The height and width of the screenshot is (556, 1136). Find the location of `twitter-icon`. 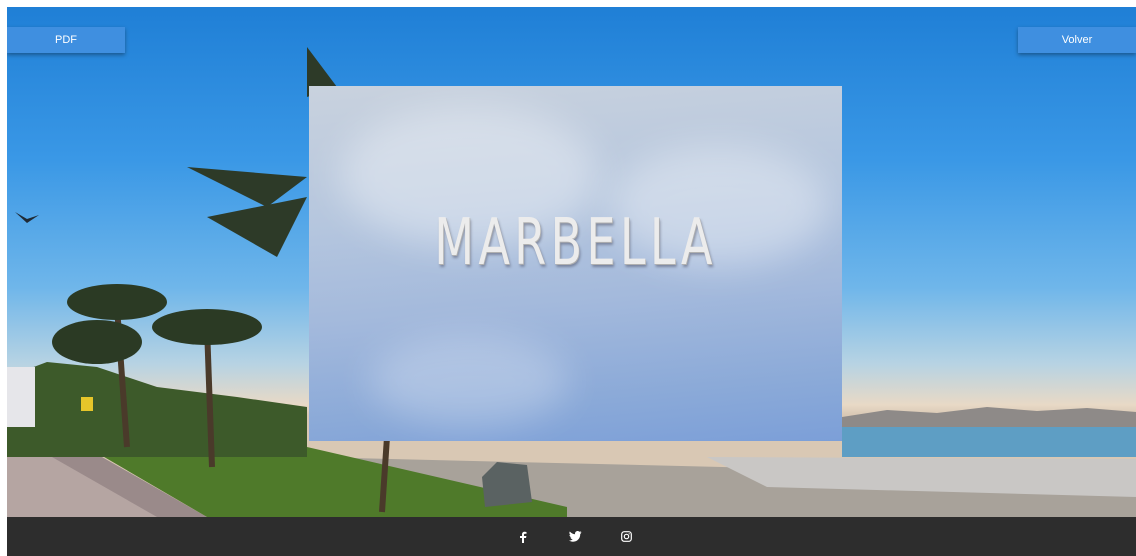

twitter-icon is located at coordinates (575, 539).